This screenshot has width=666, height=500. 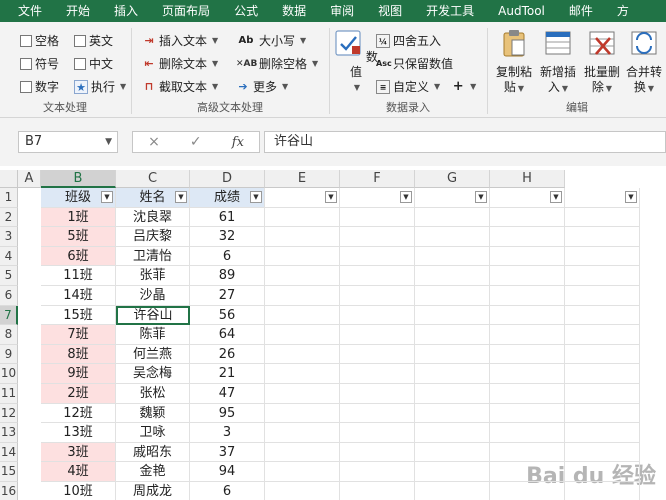 I want to click on case-button: Ab 大小写 ▼, so click(x=271, y=40).